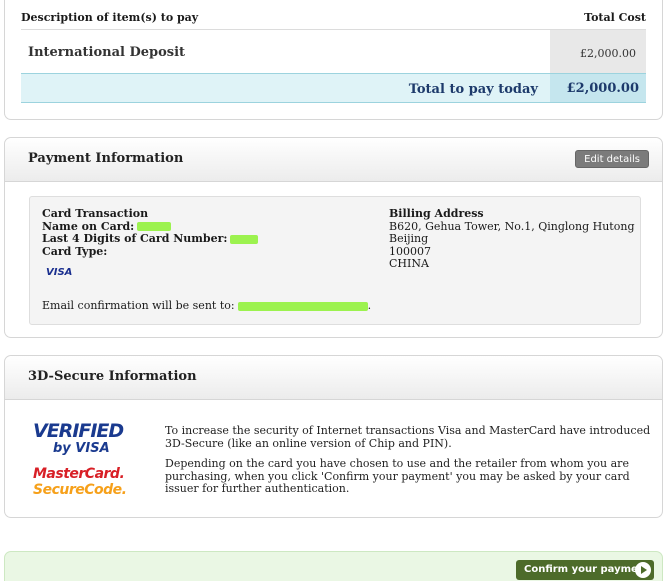  Describe the element at coordinates (333, 378) in the screenshot. I see `secure-information-header: 3D-Secure Information` at that location.